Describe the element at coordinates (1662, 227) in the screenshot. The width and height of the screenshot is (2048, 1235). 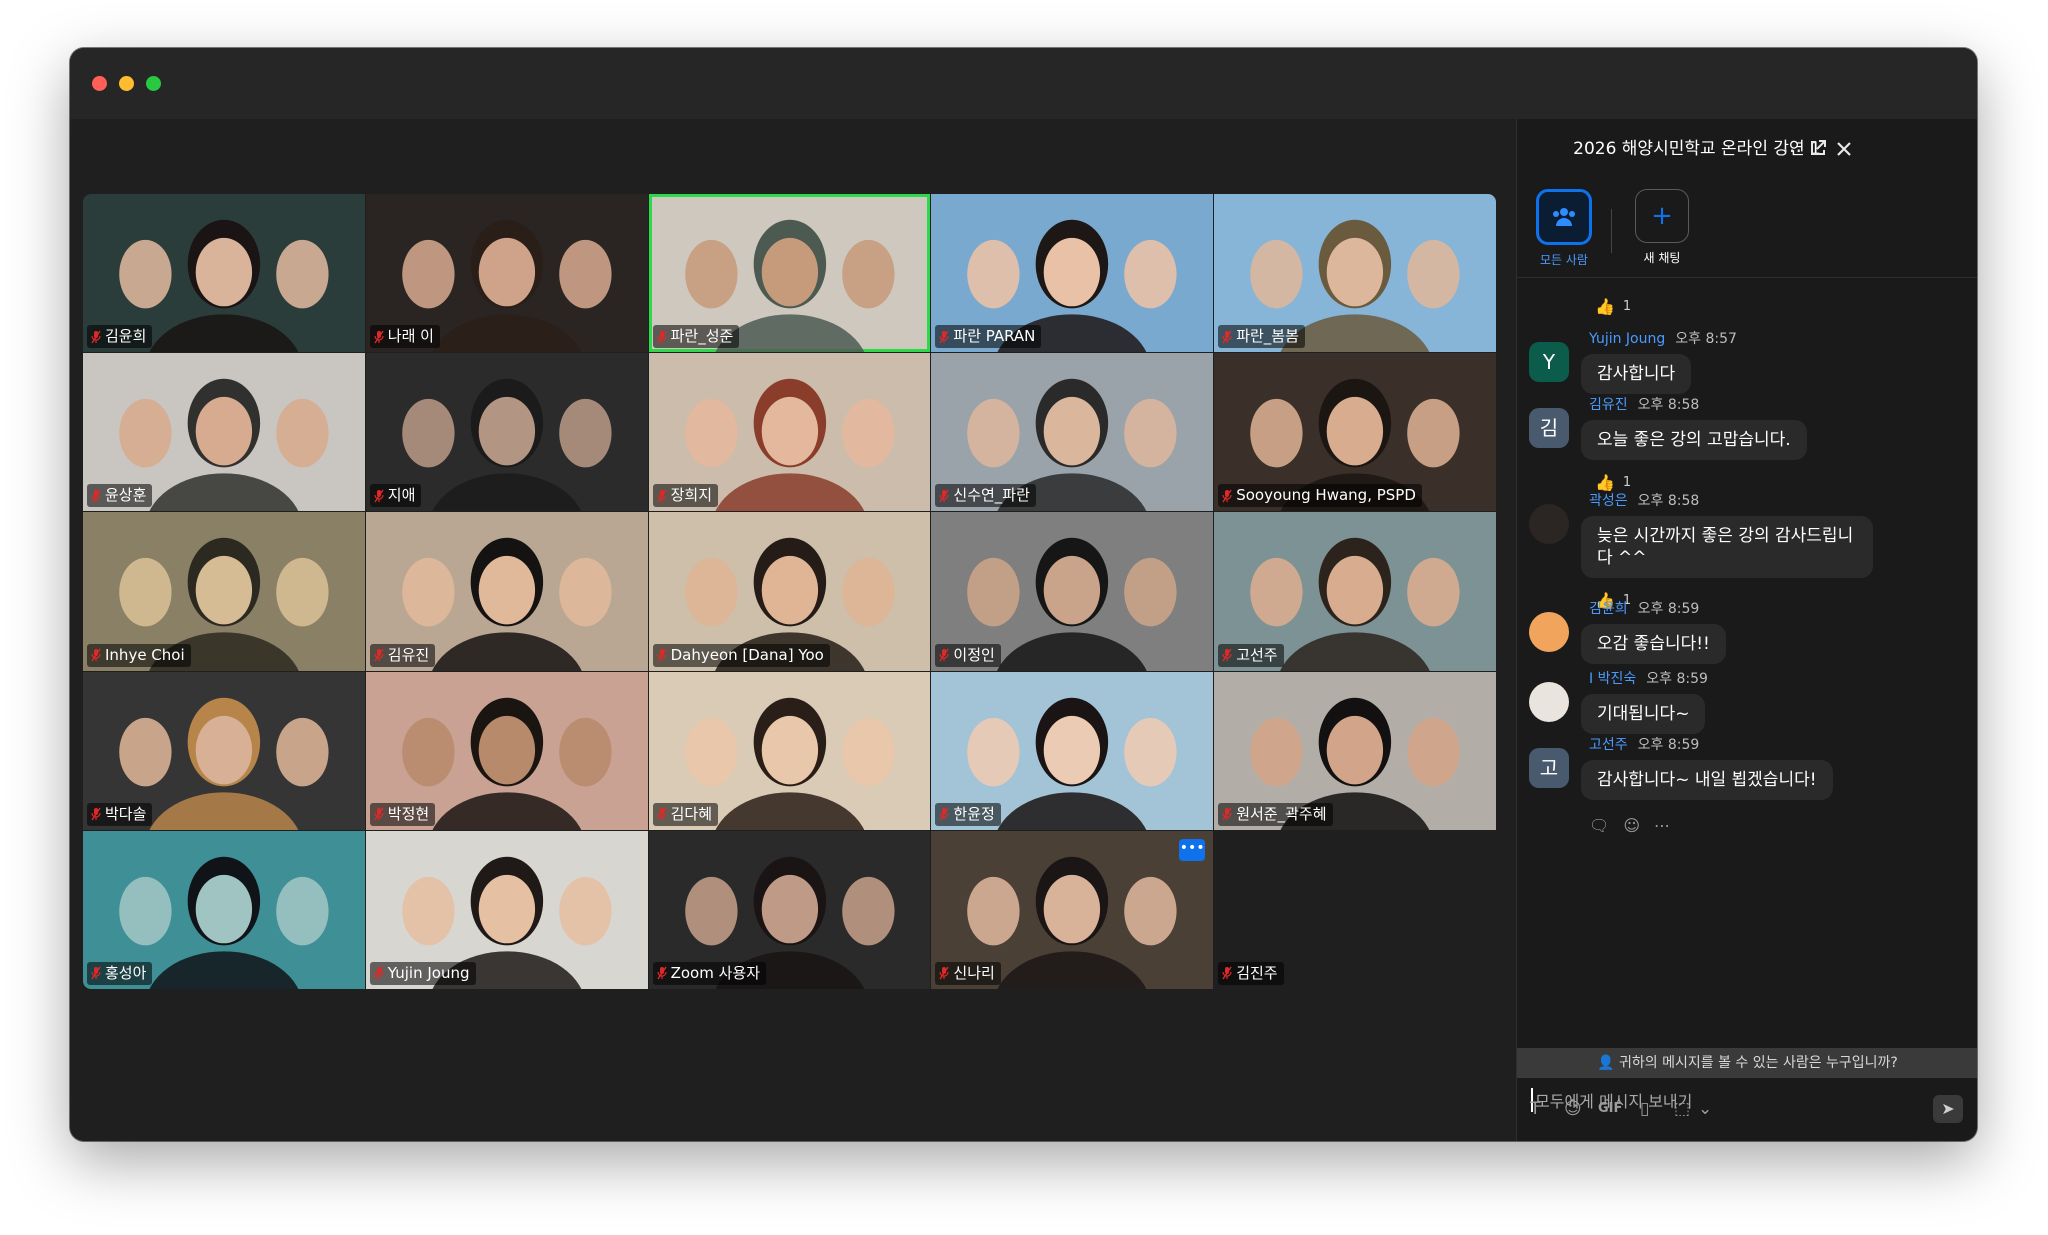
I see `tab-new-chat: + 새 채팅` at that location.